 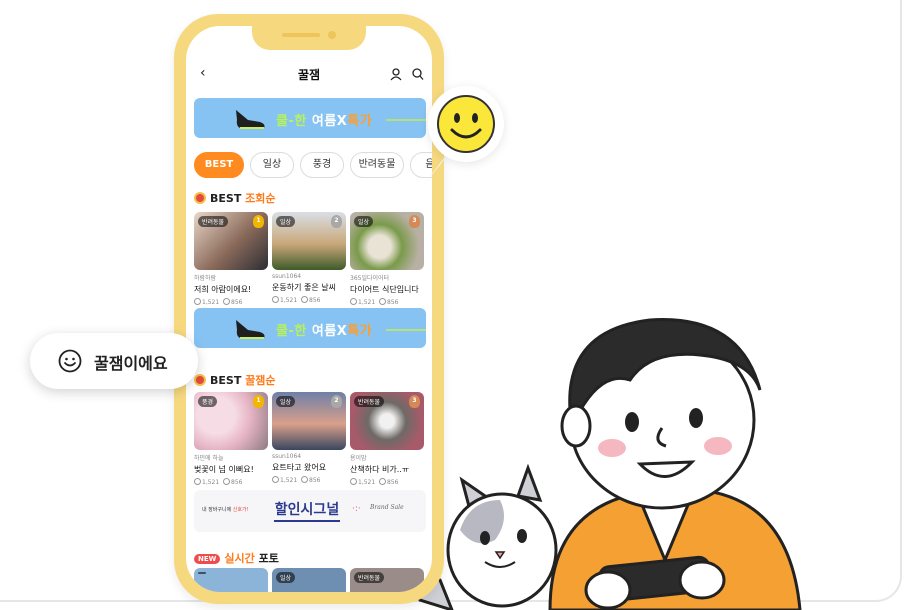 I want to click on photo-card: 풍경 1 하민에 하늘 벚꽃이 넘 이뻐요! 1,521 856, so click(x=231, y=439).